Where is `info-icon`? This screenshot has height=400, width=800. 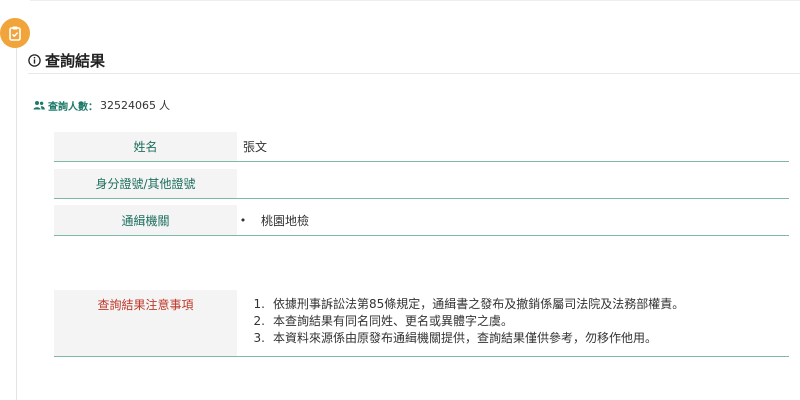
info-icon is located at coordinates (34, 60).